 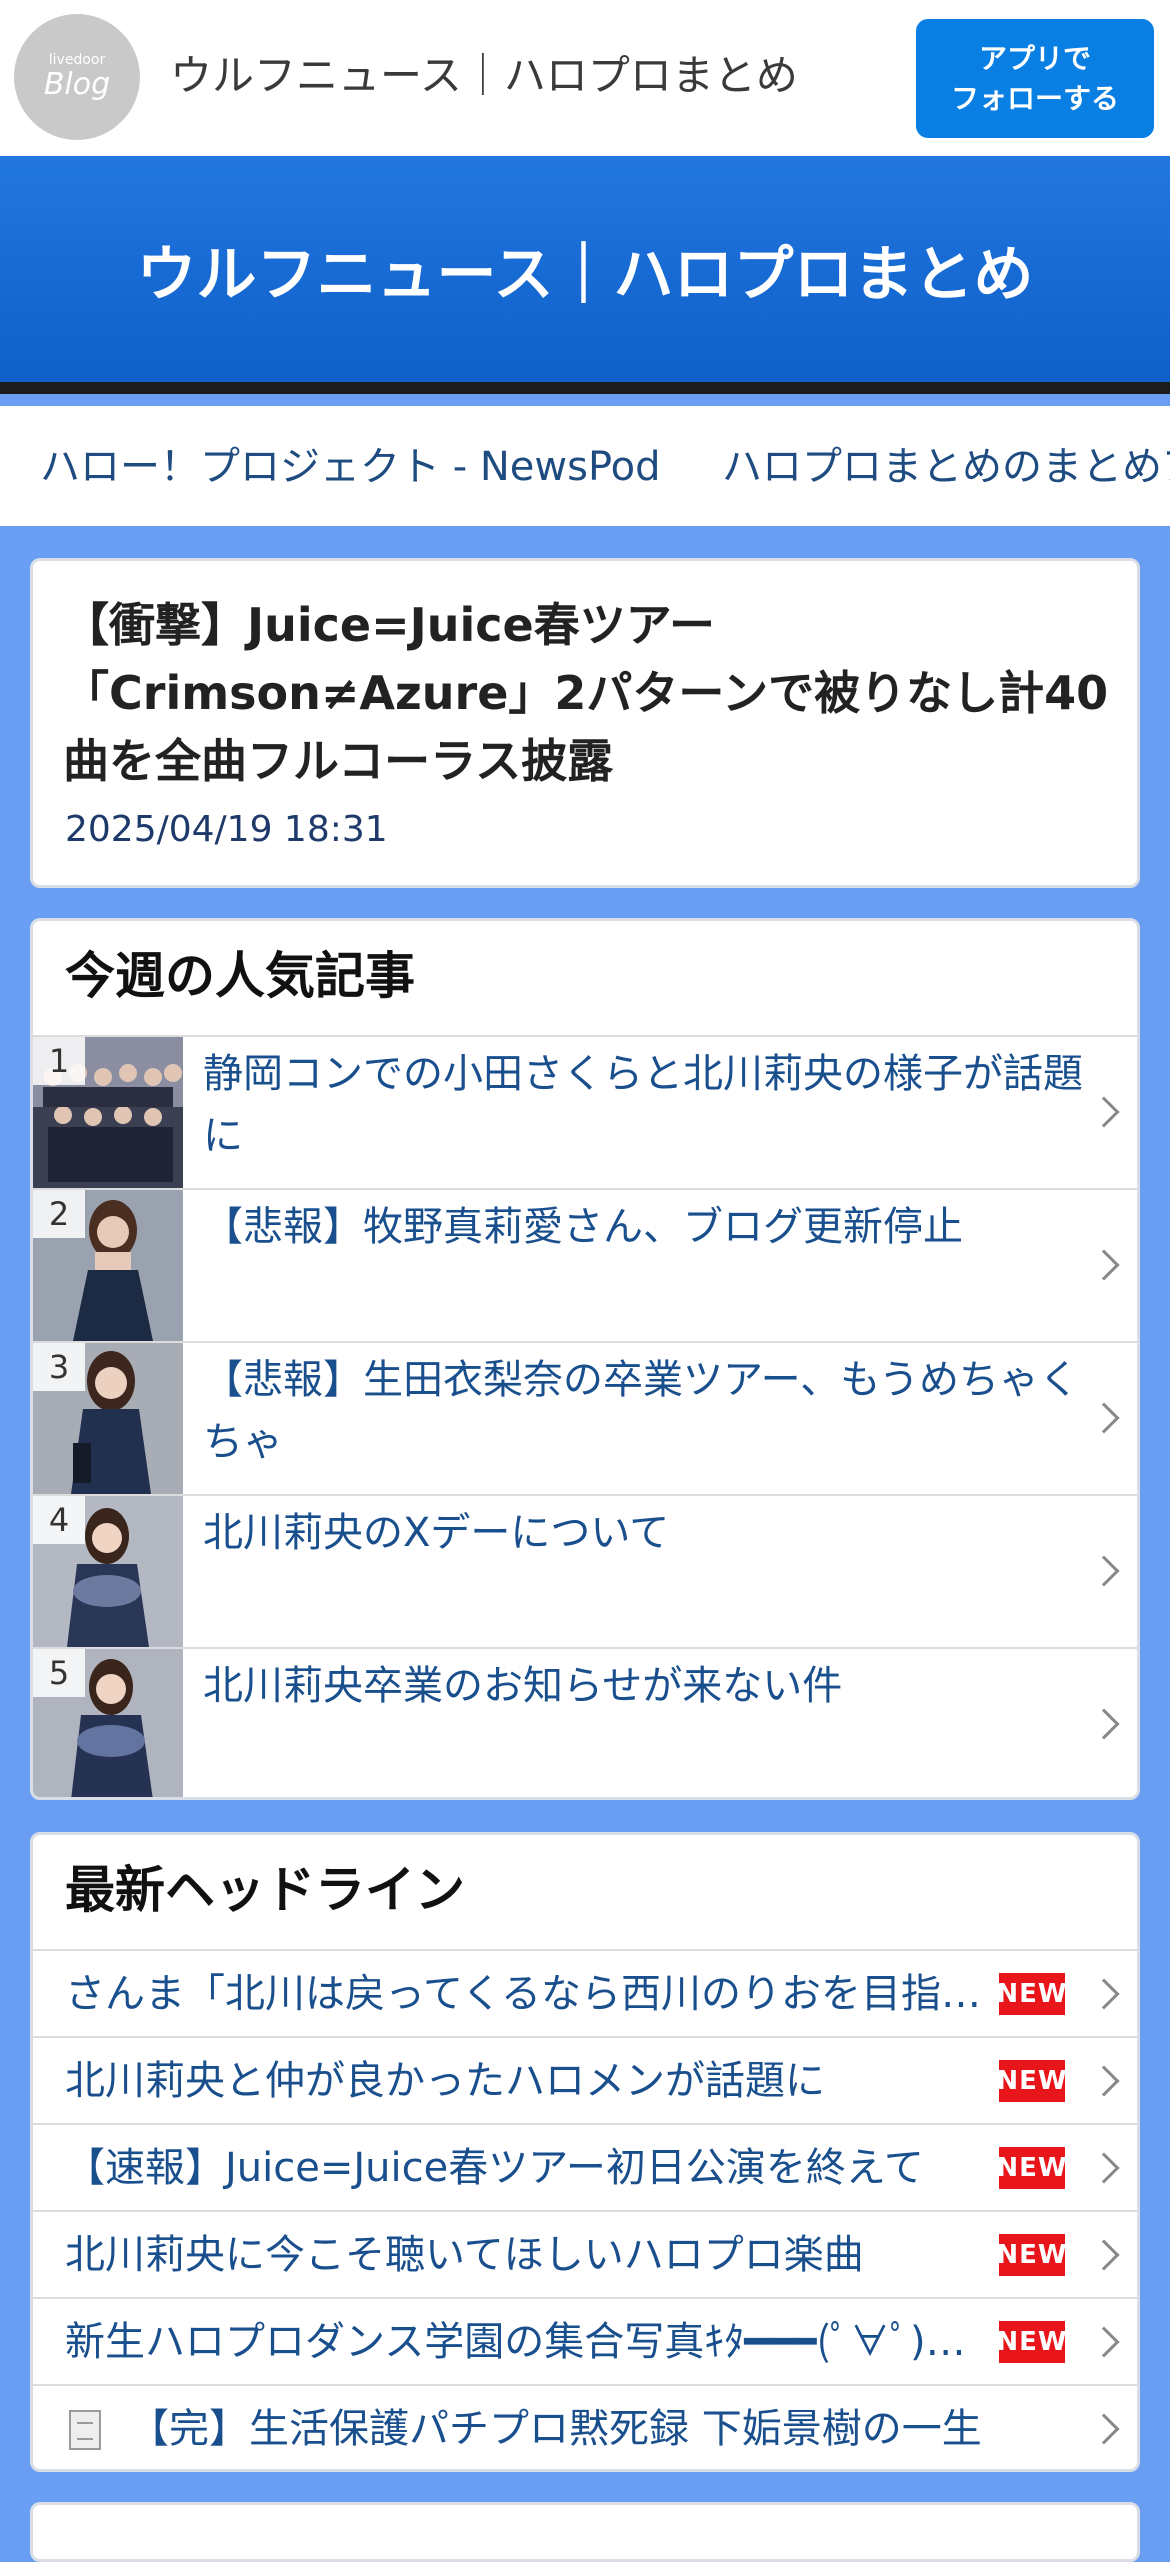 What do you see at coordinates (1035, 78) in the screenshot?
I see `follow-in-app-button: アプリで フォローする` at bounding box center [1035, 78].